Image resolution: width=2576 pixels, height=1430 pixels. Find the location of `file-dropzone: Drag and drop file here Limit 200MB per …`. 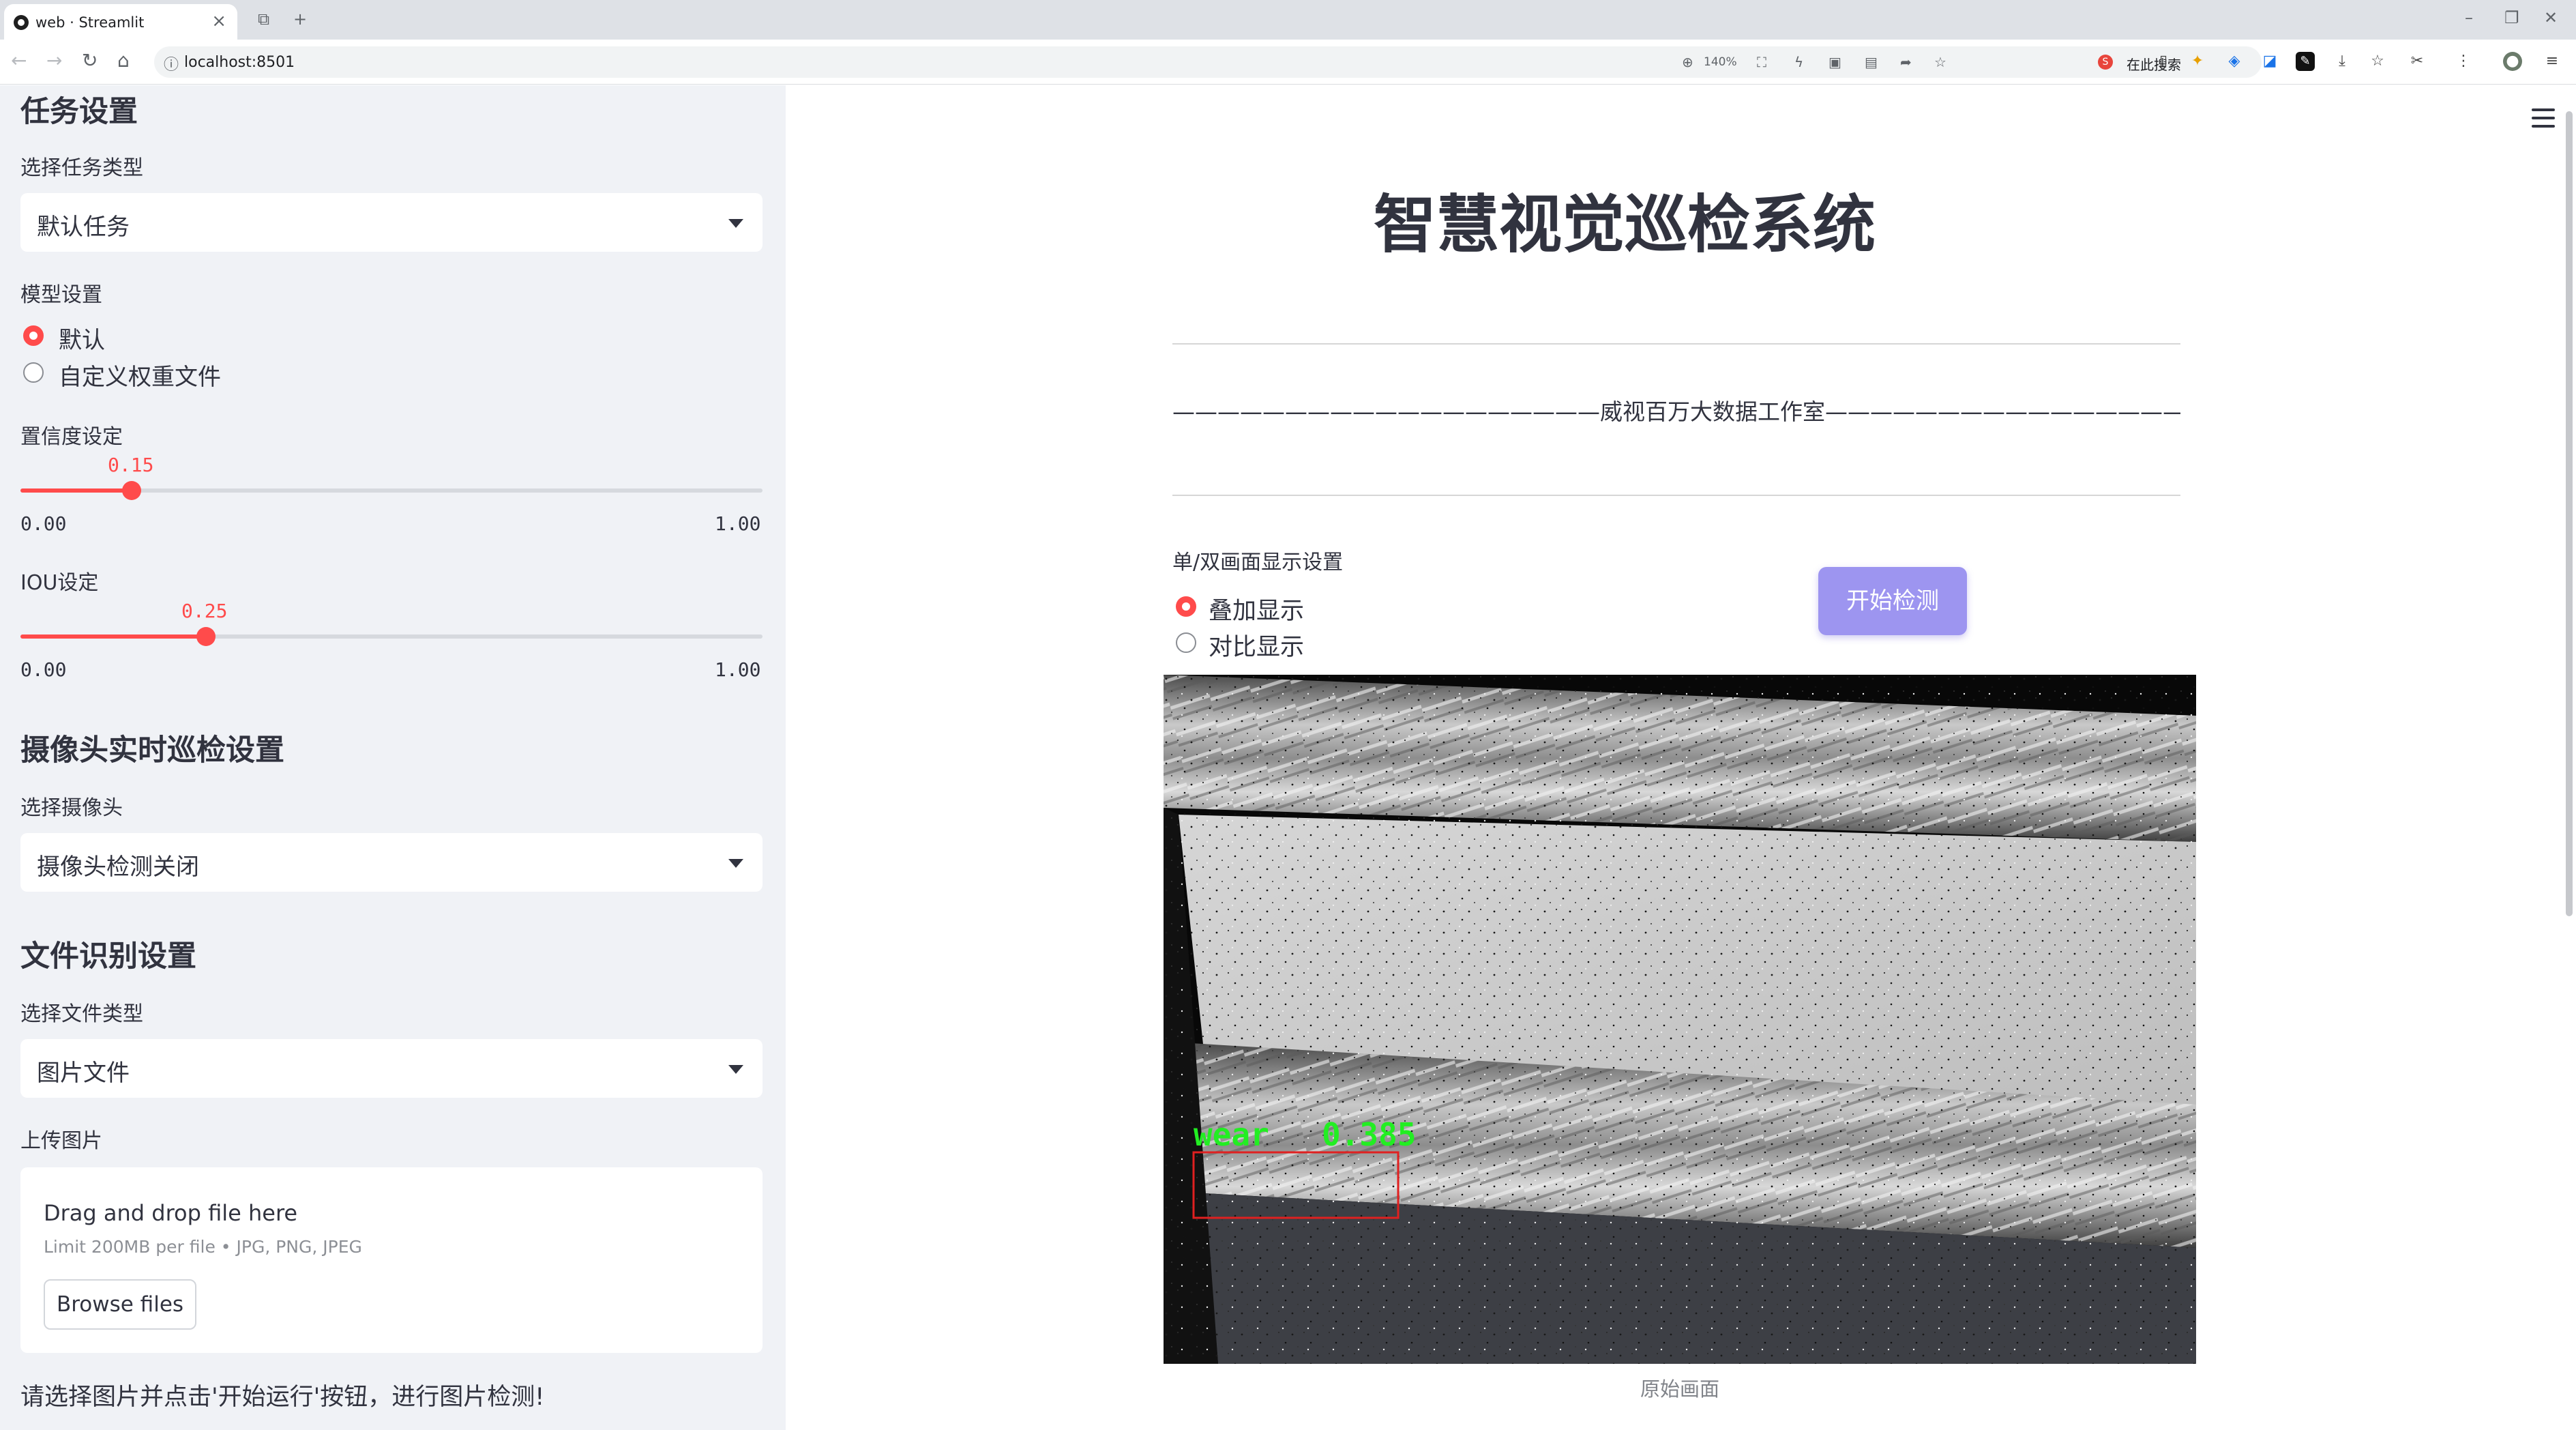

file-dropzone: Drag and drop file here Limit 200MB per … is located at coordinates (391, 1260).